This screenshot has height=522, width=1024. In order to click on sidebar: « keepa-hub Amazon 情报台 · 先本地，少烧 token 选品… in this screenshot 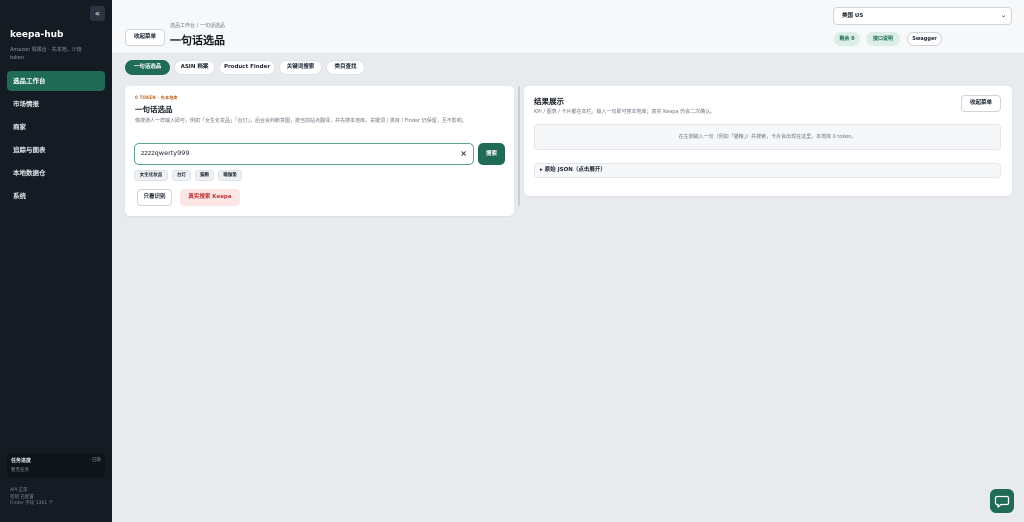, I will do `click(56, 261)`.